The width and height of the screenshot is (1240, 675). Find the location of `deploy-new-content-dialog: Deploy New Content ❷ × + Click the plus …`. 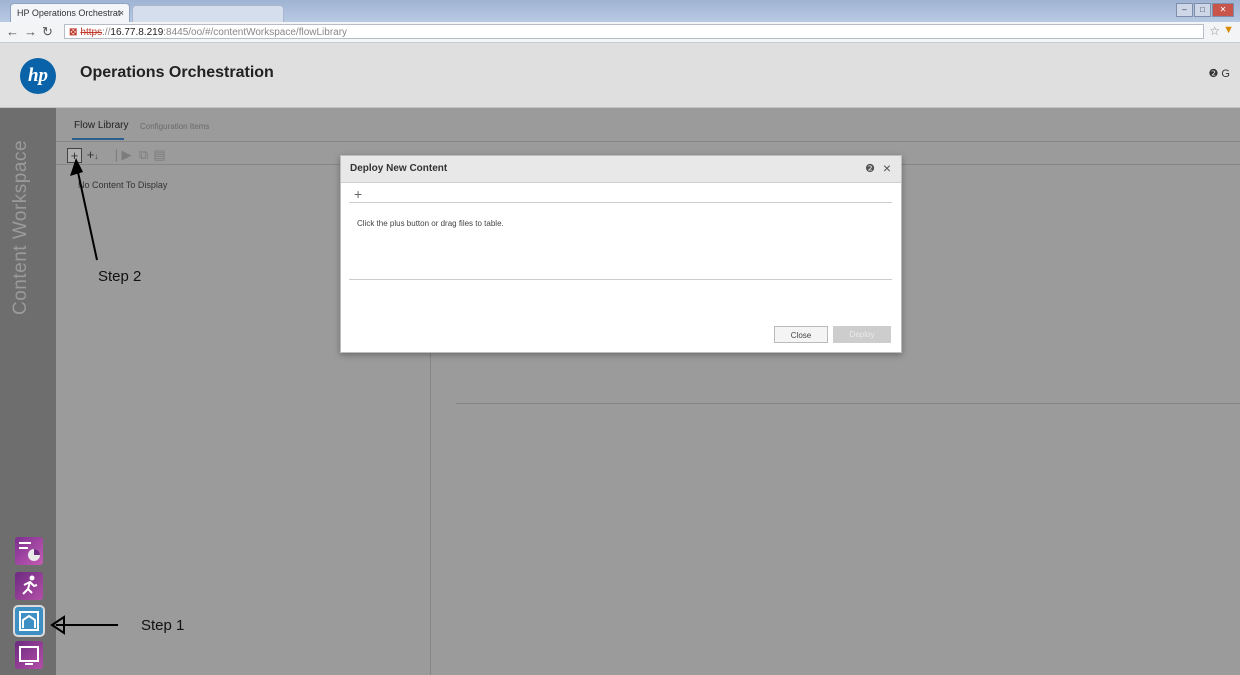

deploy-new-content-dialog: Deploy New Content ❷ × + Click the plus … is located at coordinates (621, 254).